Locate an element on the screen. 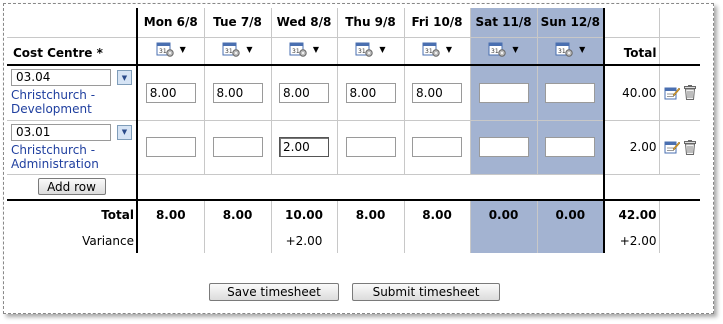 This screenshot has height=324, width=723. variance-tue is located at coordinates (238, 240).